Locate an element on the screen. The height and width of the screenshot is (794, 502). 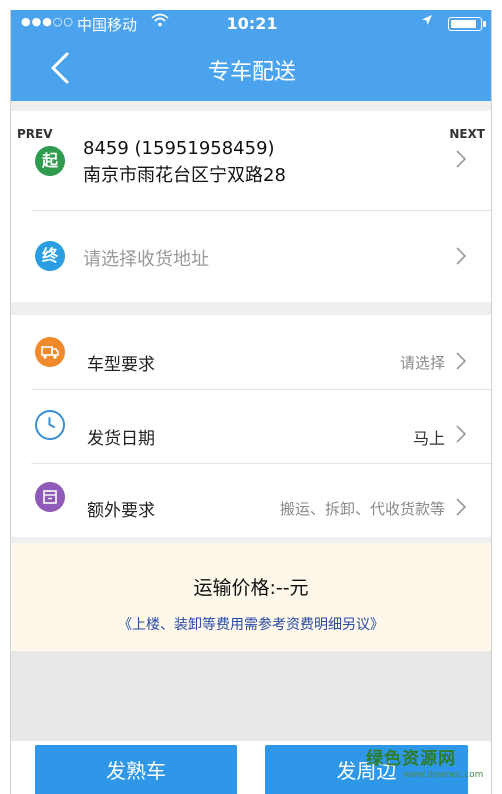
box-icon is located at coordinates (50, 497).